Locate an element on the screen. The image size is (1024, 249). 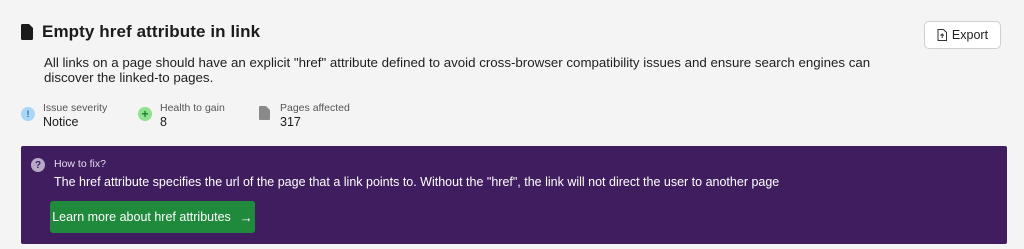
metric-label: Health to gain is located at coordinates (192, 108).